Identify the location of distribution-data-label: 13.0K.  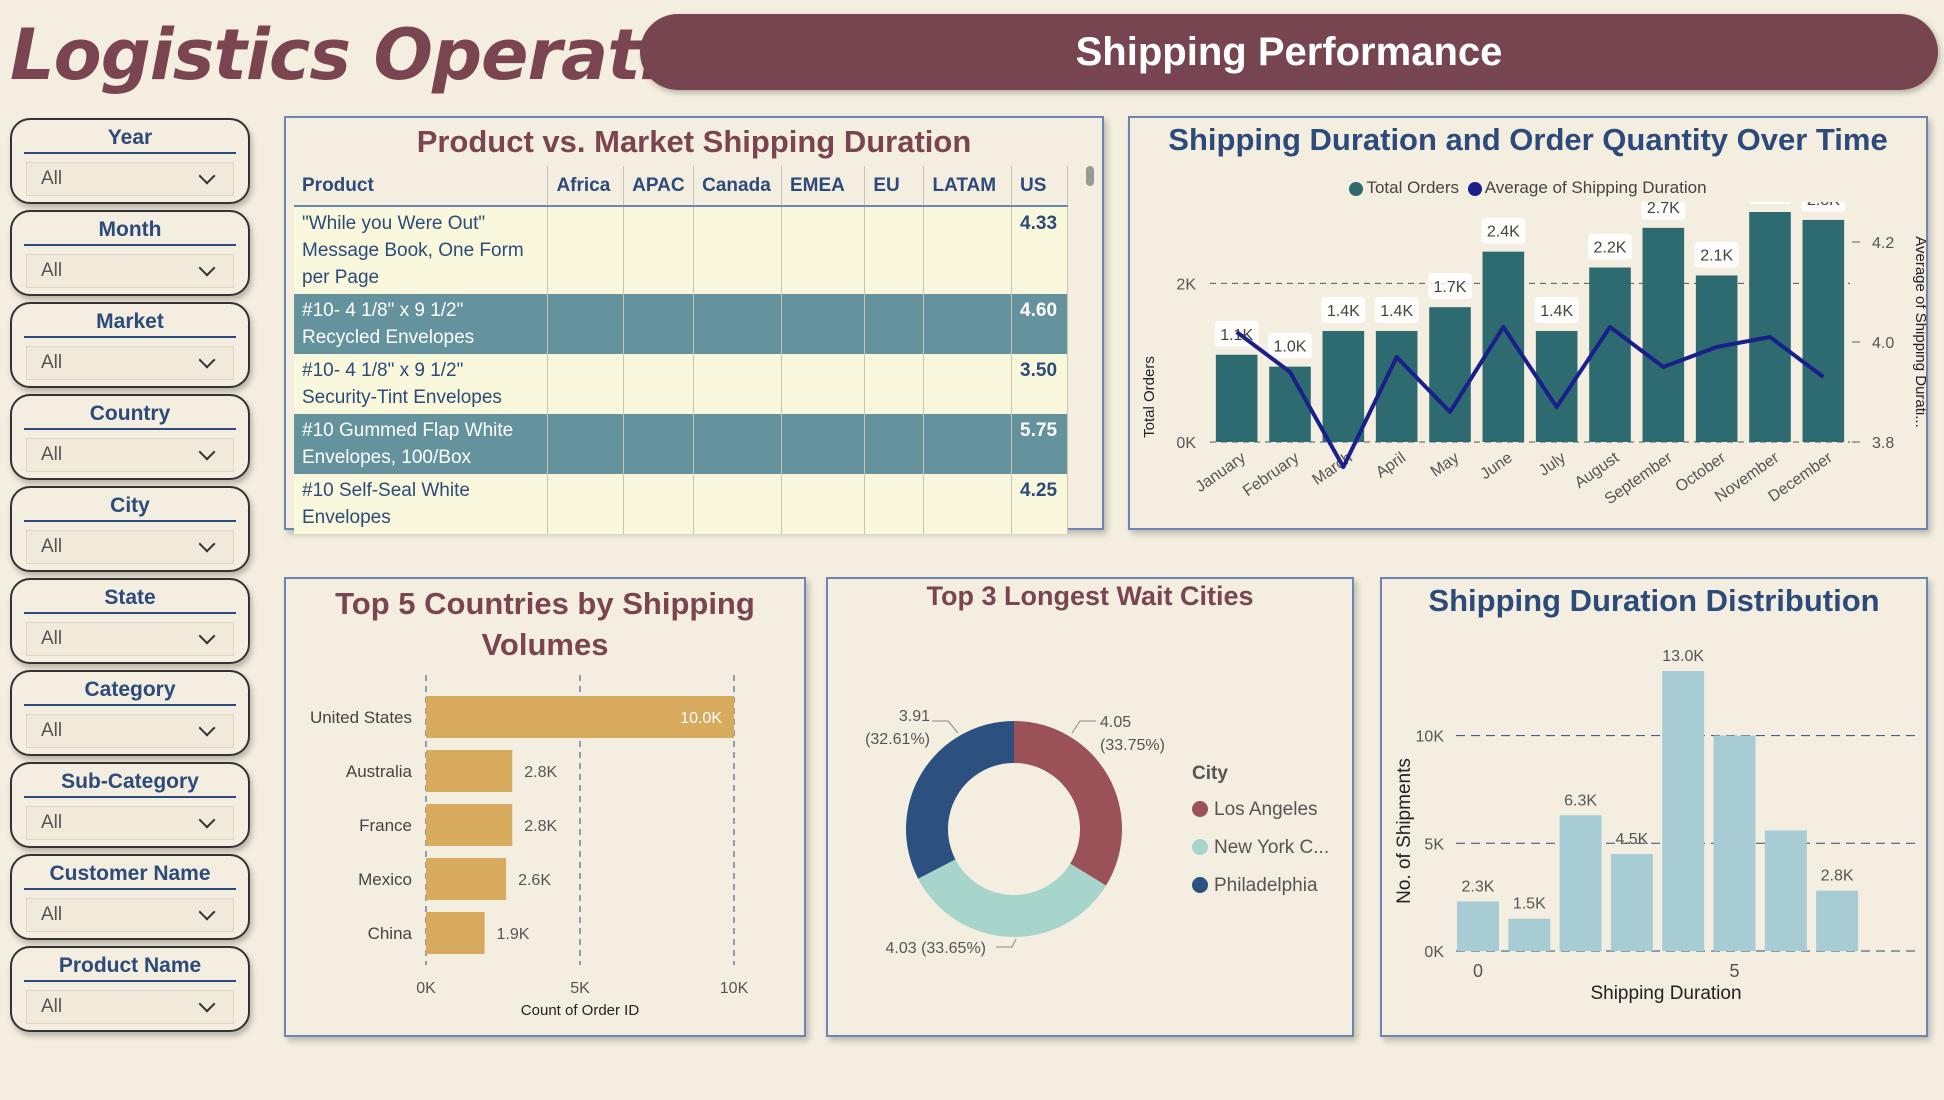
(1683, 656).